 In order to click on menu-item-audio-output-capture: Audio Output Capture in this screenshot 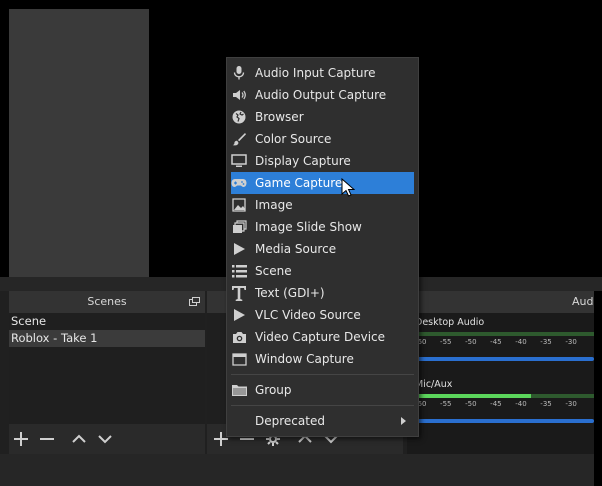, I will do `click(322, 95)`.